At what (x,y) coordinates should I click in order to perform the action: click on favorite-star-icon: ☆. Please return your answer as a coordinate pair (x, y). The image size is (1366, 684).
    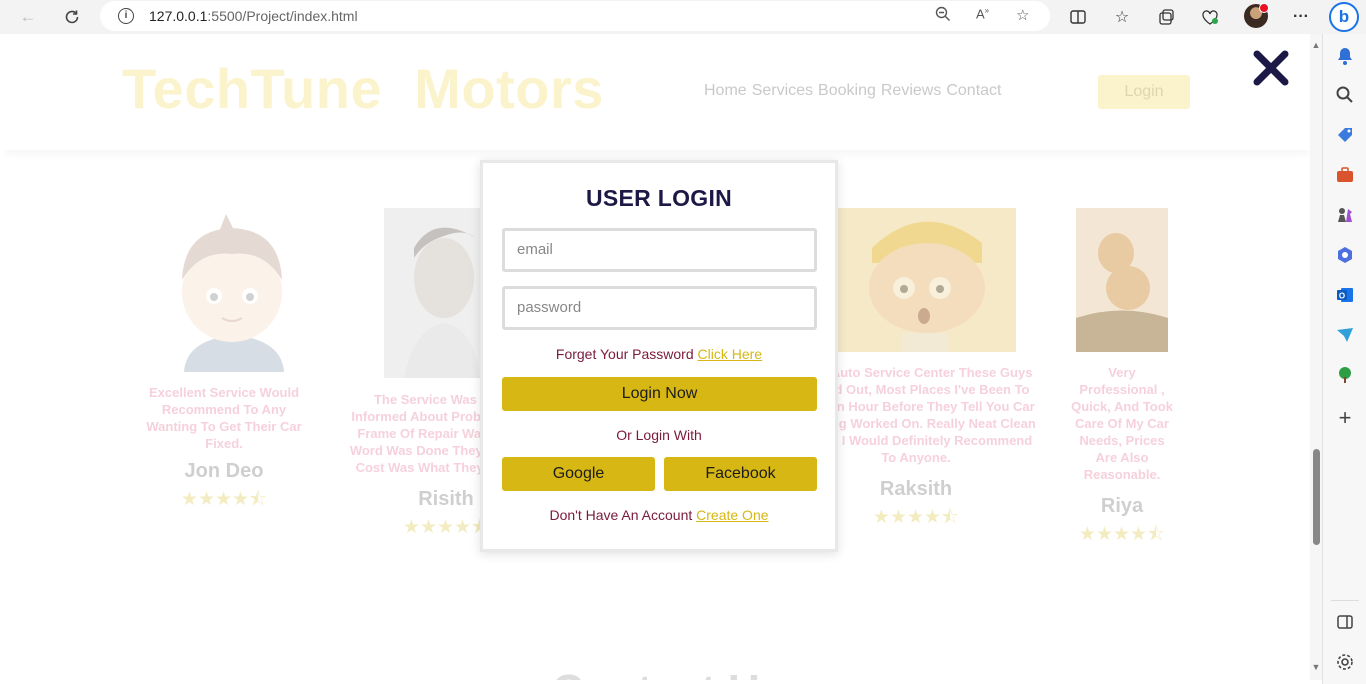
    Looking at the image, I should click on (1022, 15).